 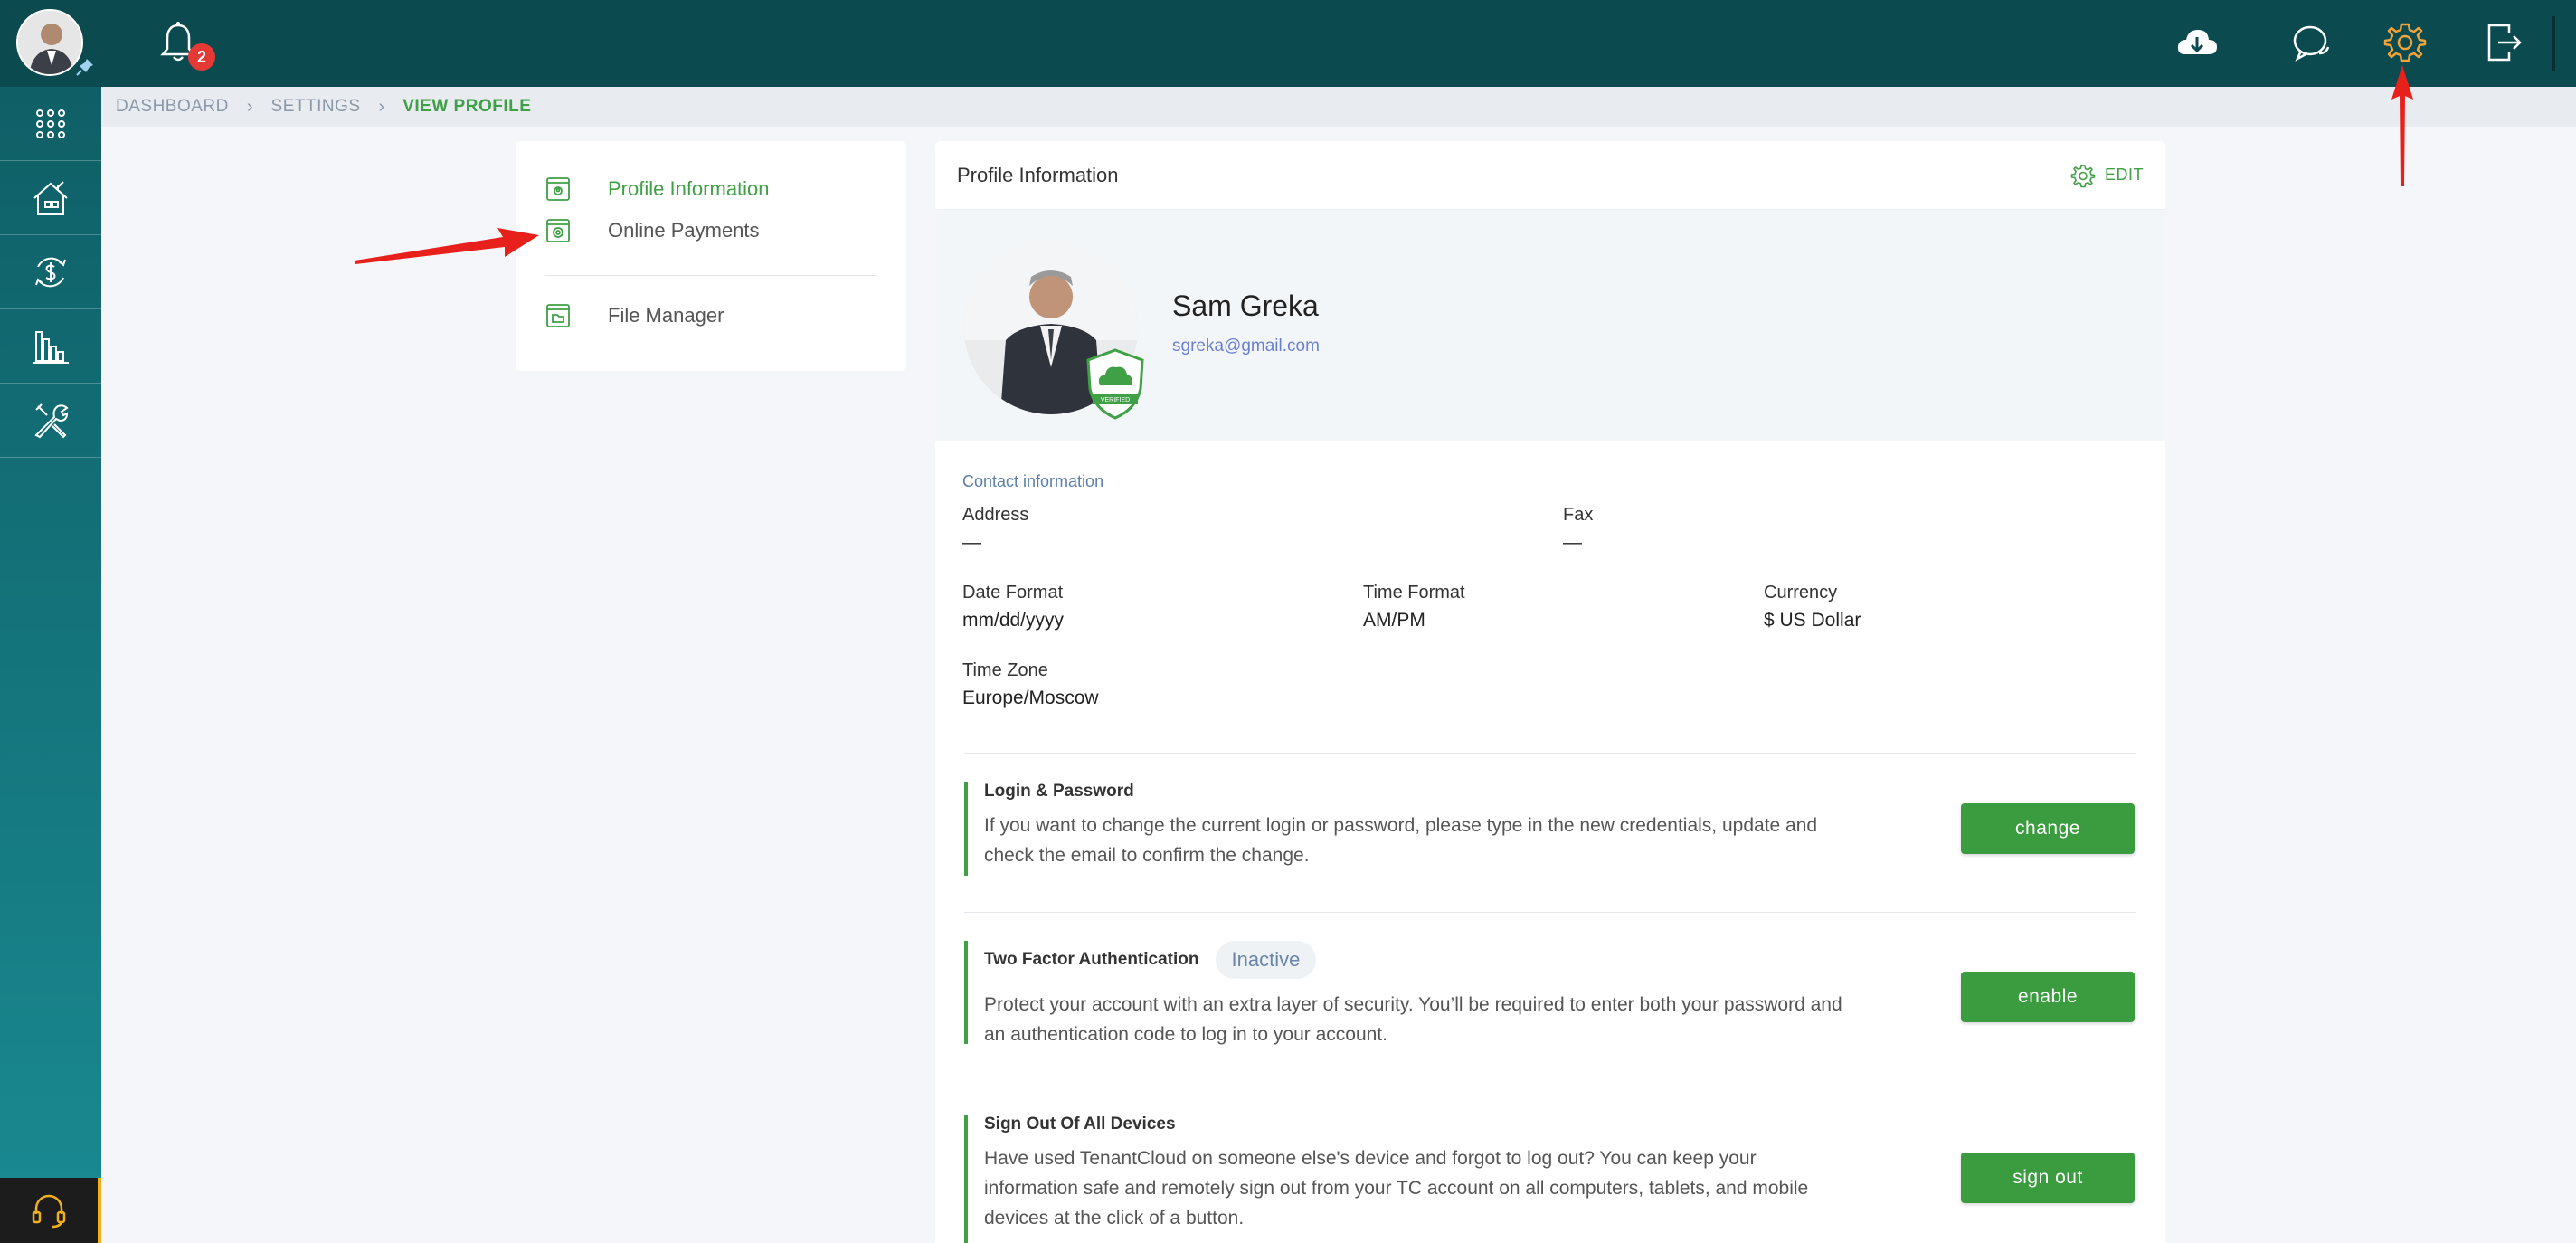 I want to click on login-password-title: Login & Password, so click(x=1059, y=791).